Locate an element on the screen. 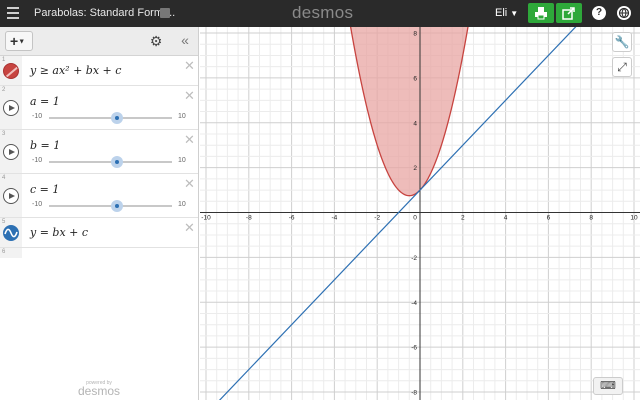  expression-number: 1 is located at coordinates (4, 60).